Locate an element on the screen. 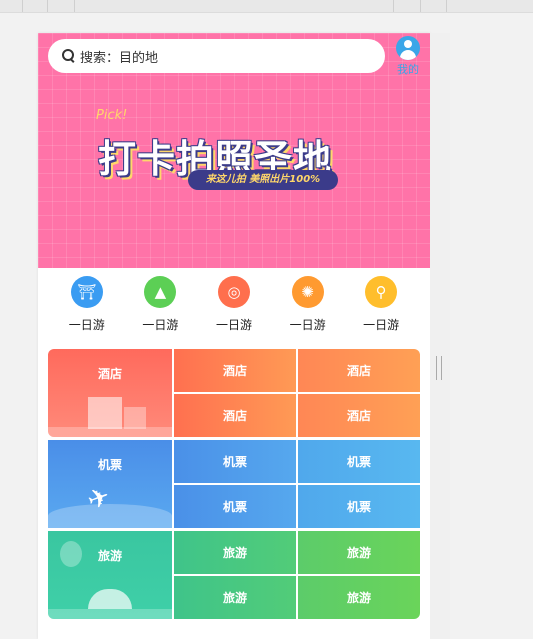  quick-entry-item: ⛩ 一日游 is located at coordinates (87, 306).